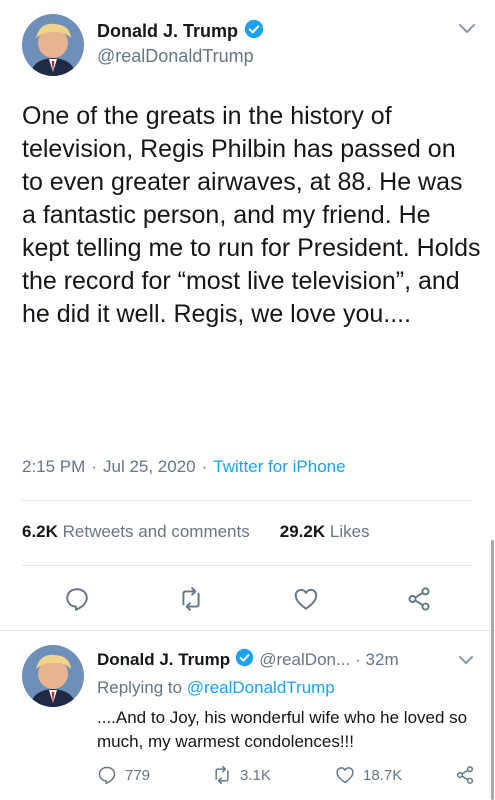 Image resolution: width=495 pixels, height=800 pixels. I want to click on author-avatar, so click(53, 45).